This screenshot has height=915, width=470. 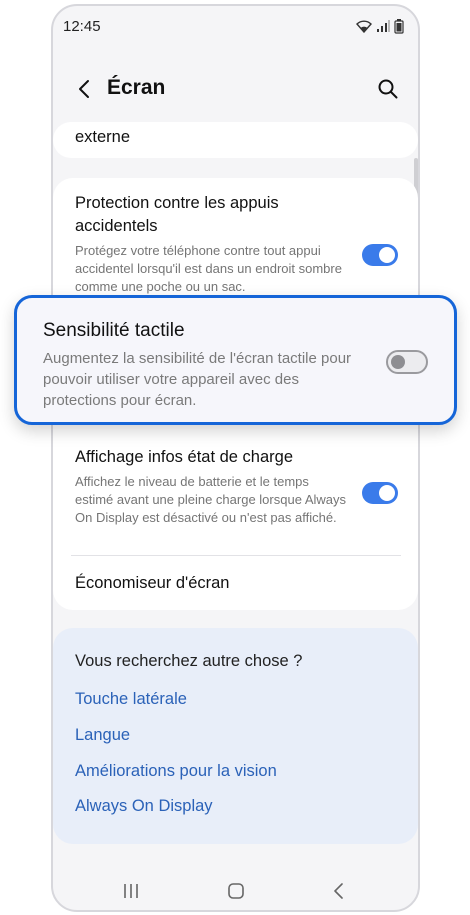 I want to click on protection-toggle, so click(x=380, y=255).